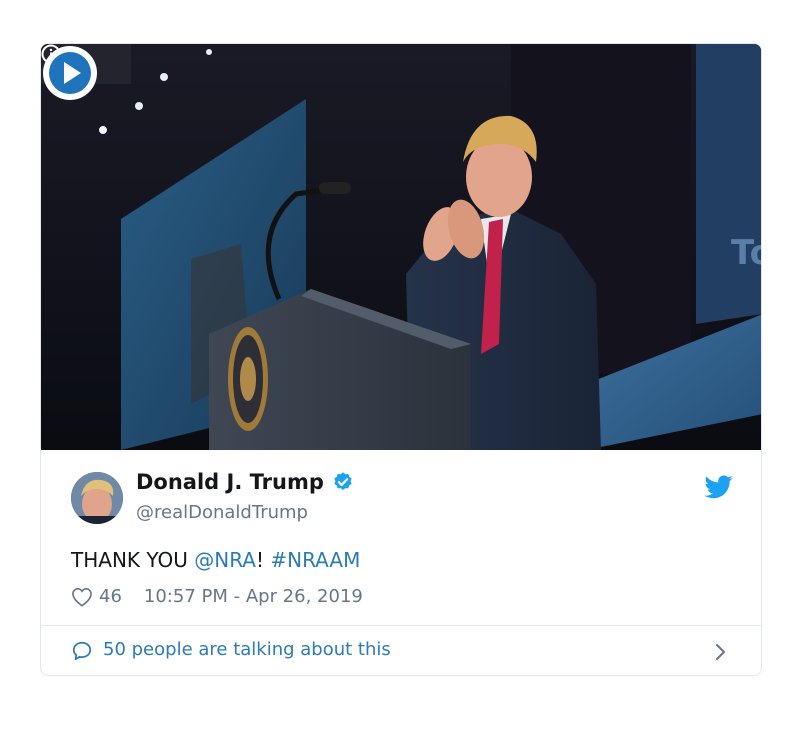 The width and height of the screenshot is (800, 729). What do you see at coordinates (247, 649) in the screenshot?
I see `talking-count-text: 50 people are talking about this` at bounding box center [247, 649].